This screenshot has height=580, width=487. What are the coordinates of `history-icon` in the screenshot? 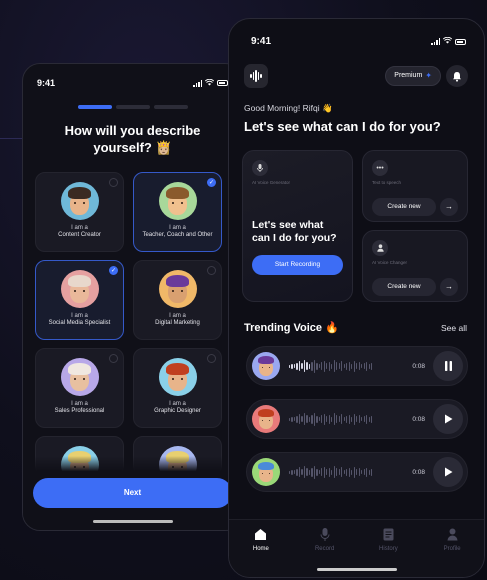 It's located at (388, 535).